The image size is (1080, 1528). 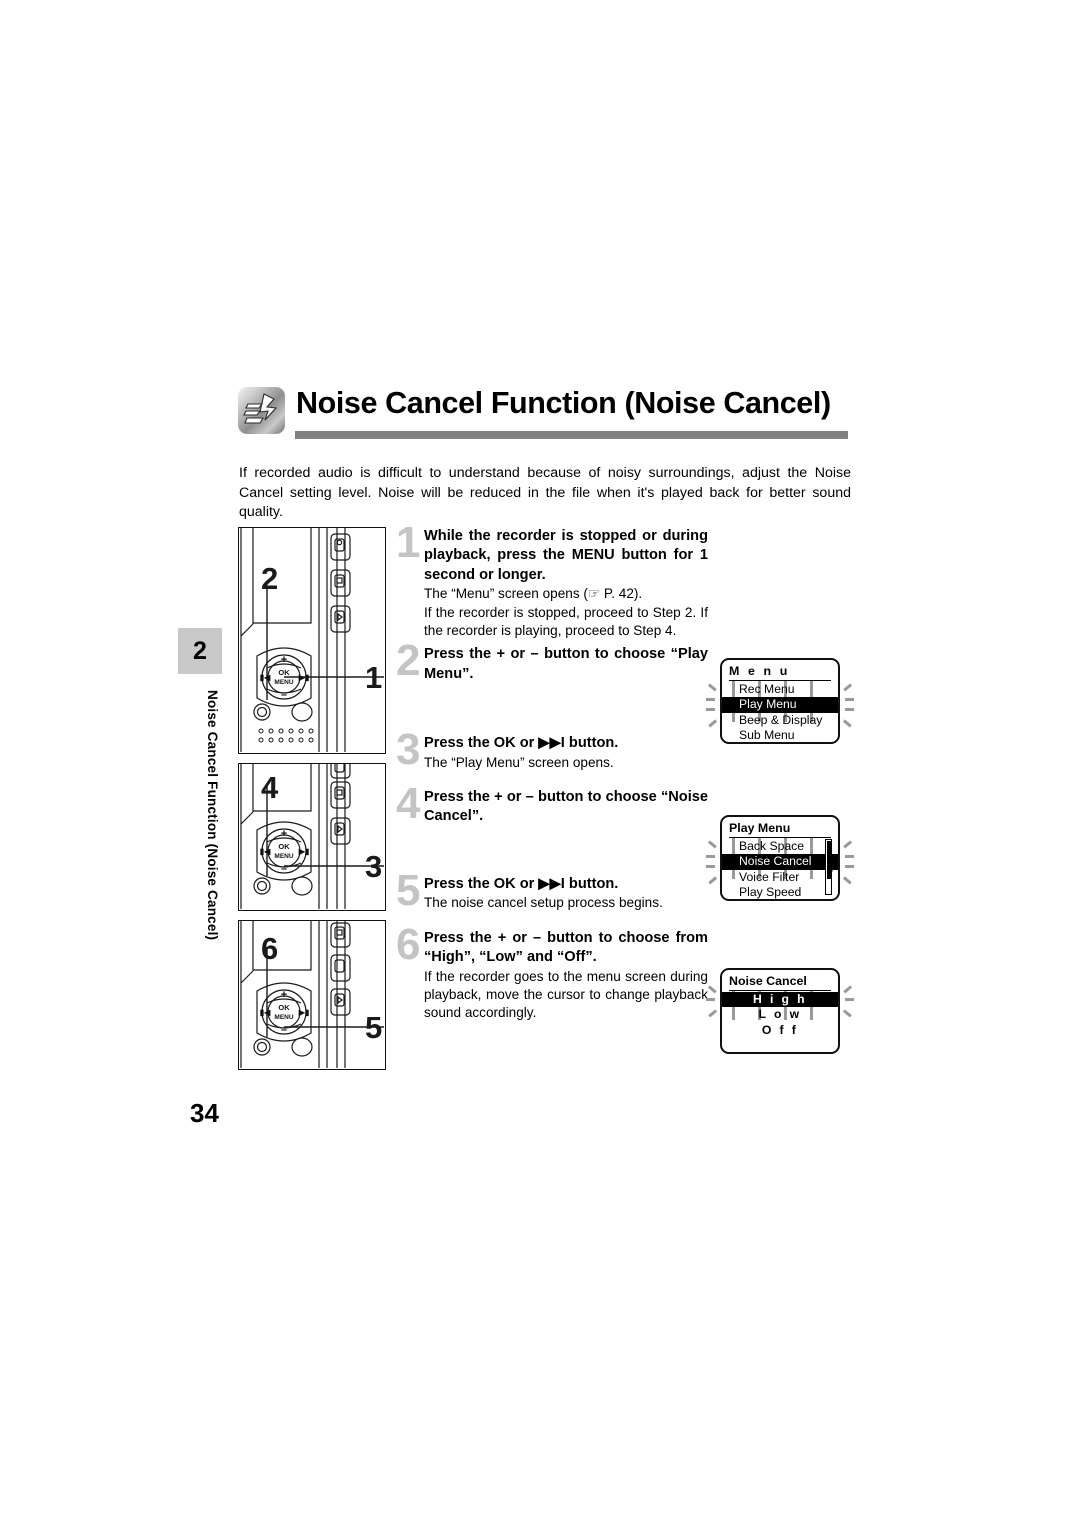 I want to click on step-1-body-line1: The “Menu” screen opens (☞ P. 42)., so click(x=533, y=594).